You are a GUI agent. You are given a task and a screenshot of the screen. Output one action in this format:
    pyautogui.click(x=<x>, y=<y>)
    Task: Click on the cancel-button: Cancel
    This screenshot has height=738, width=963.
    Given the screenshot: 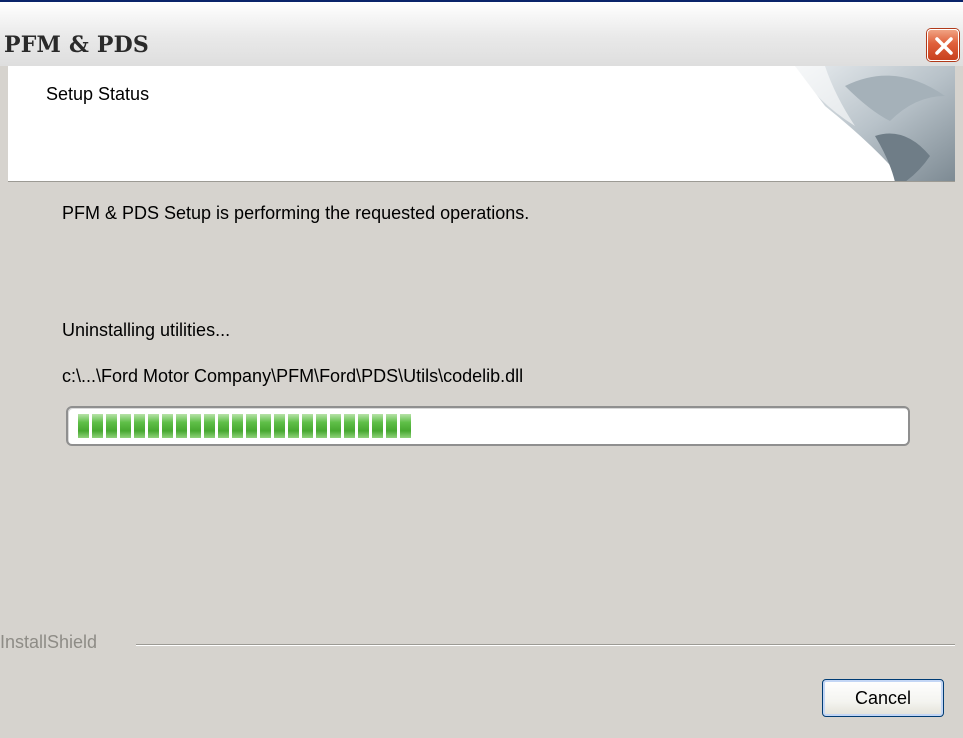 What is the action you would take?
    pyautogui.click(x=883, y=698)
    